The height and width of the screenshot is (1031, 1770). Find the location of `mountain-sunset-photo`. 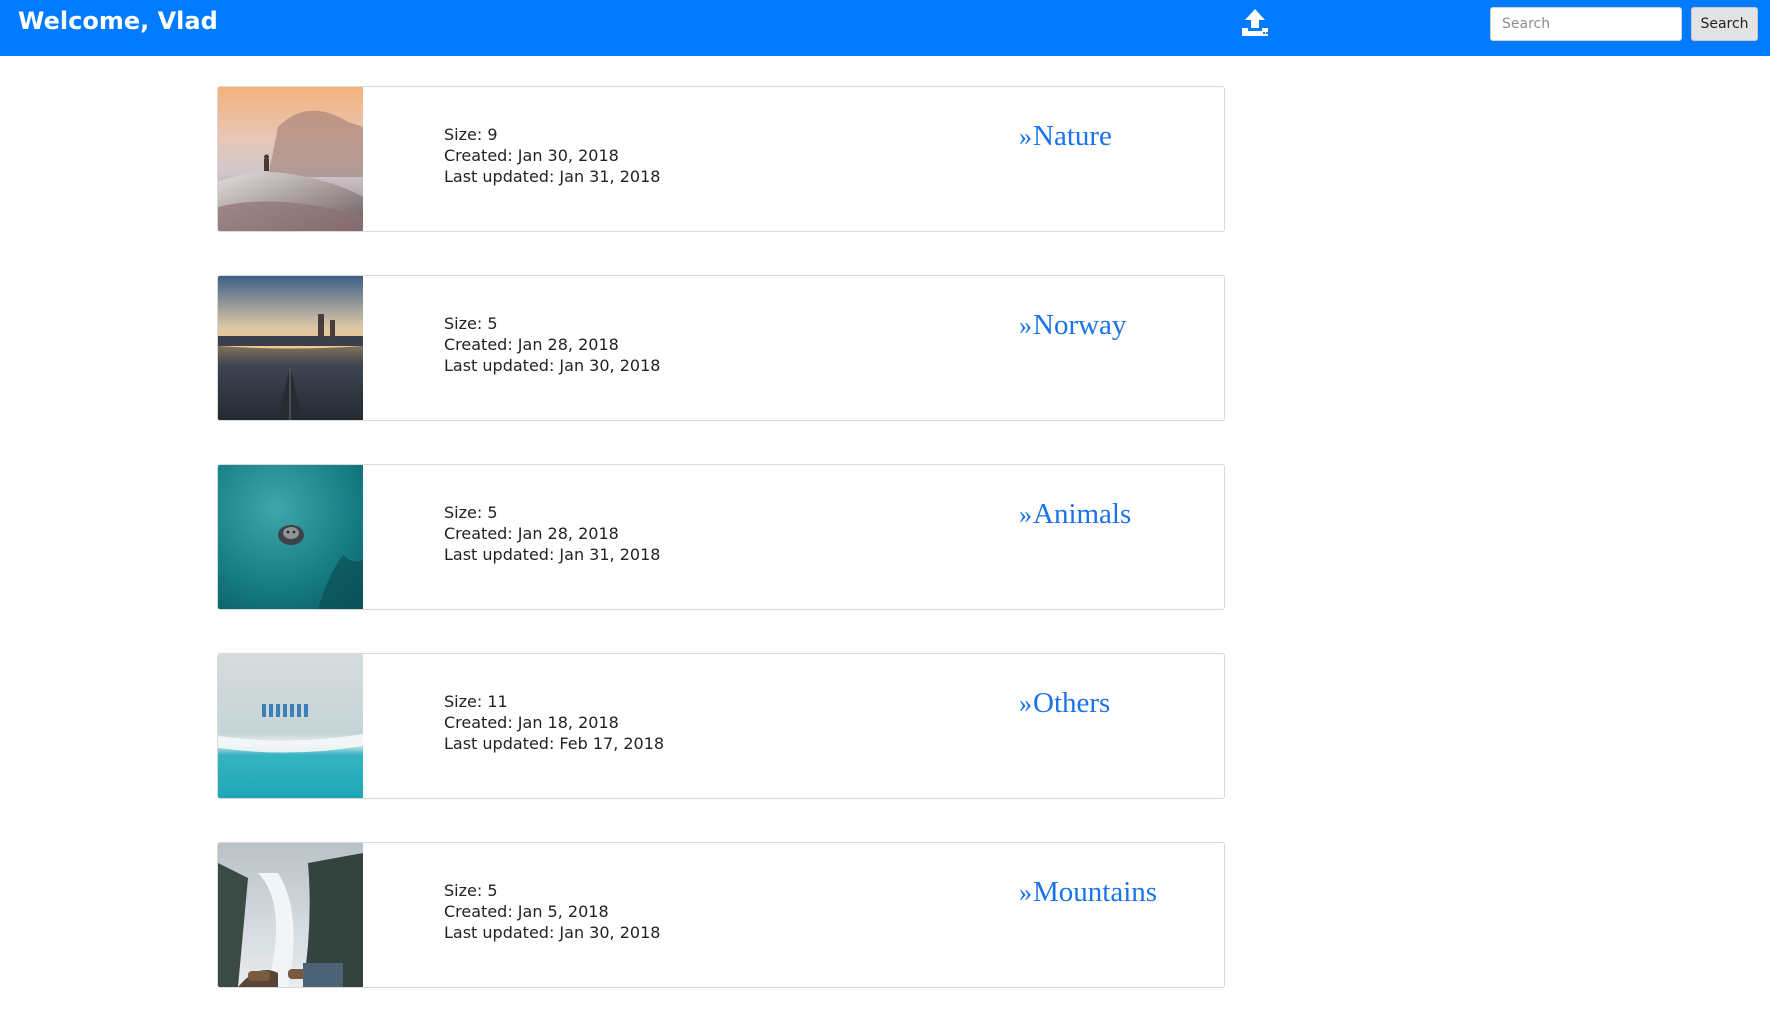

mountain-sunset-photo is located at coordinates (290, 159).